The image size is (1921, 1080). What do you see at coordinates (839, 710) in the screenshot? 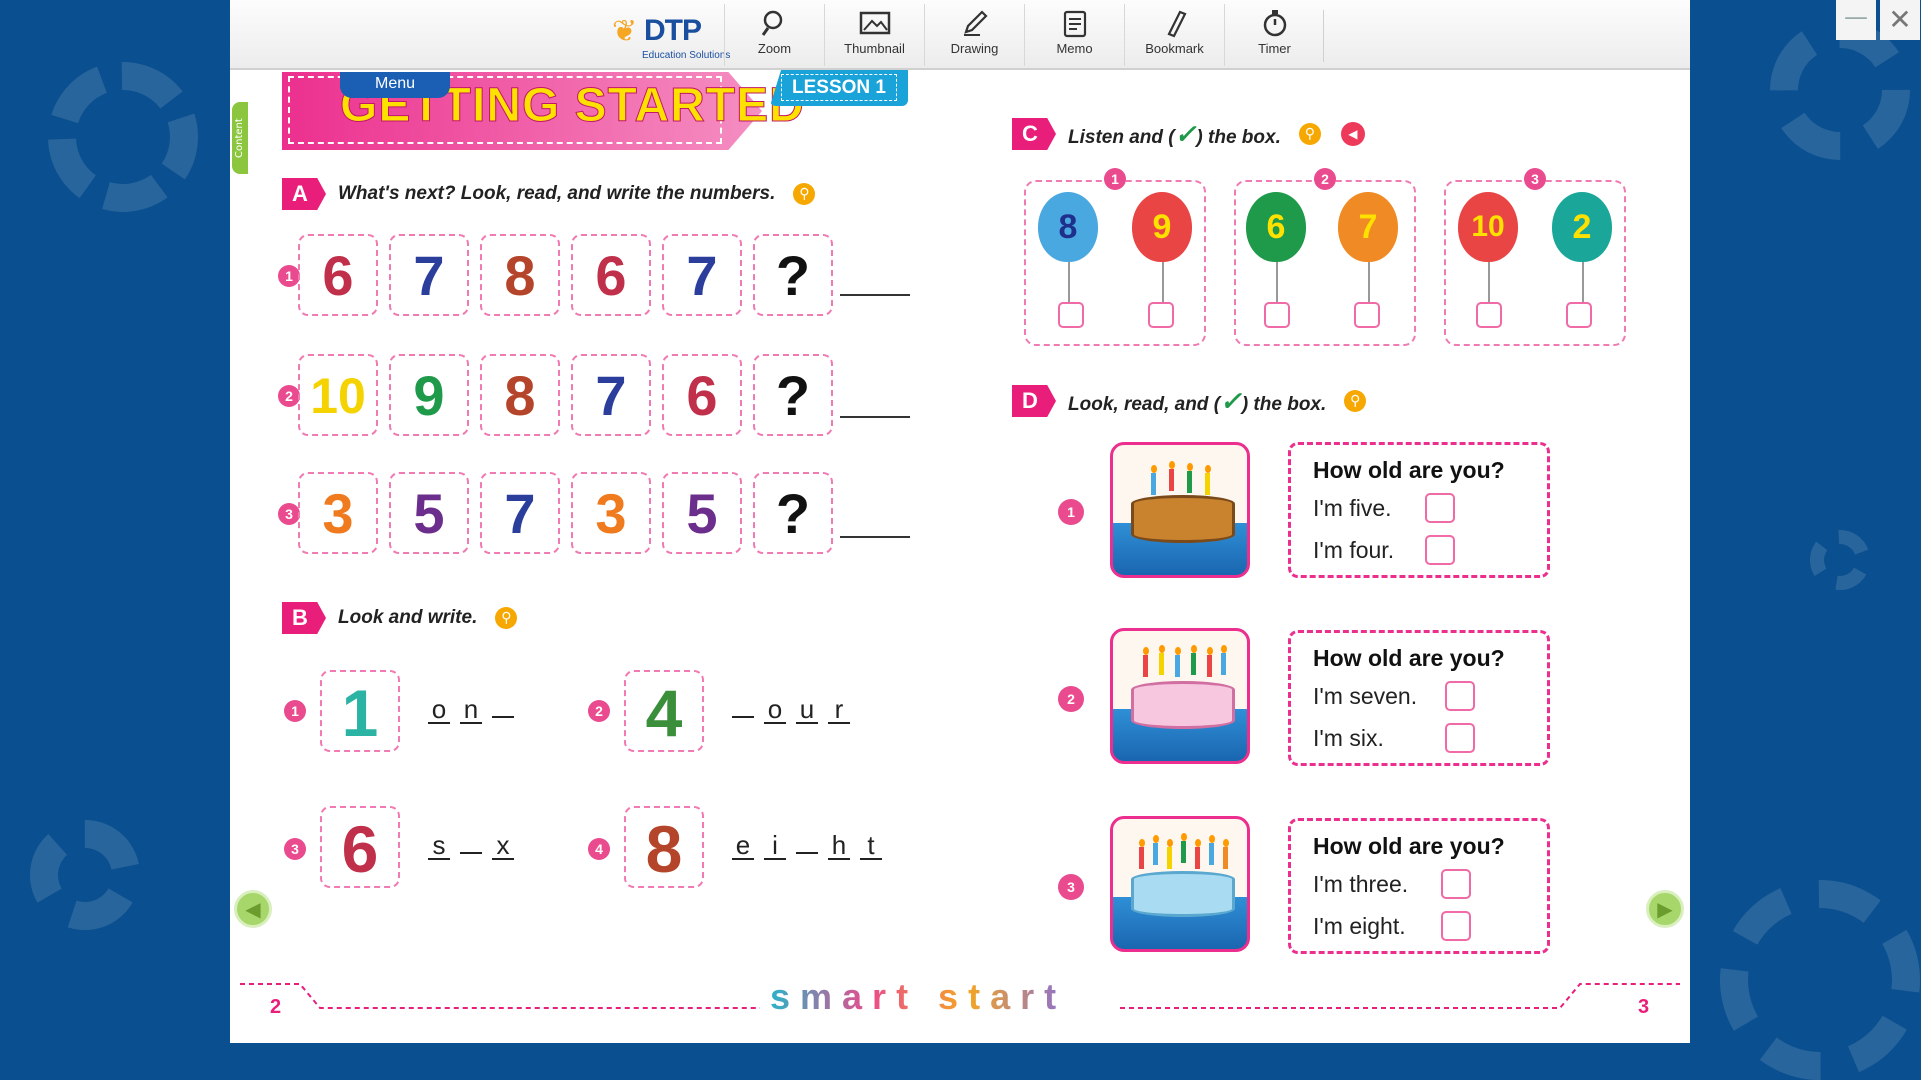
I see `letter-slot: r` at bounding box center [839, 710].